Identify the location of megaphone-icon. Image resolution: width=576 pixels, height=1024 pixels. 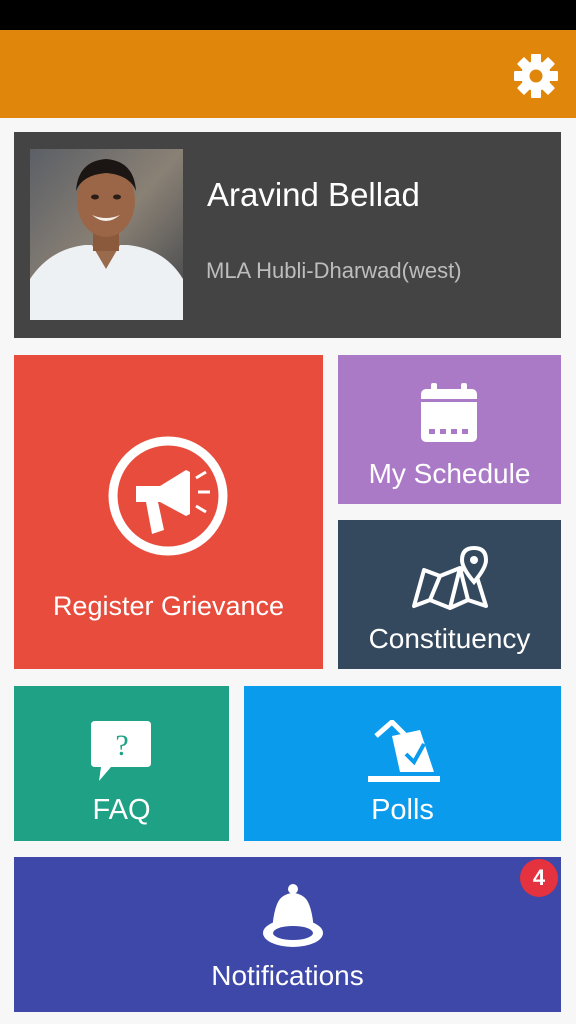
(168, 496).